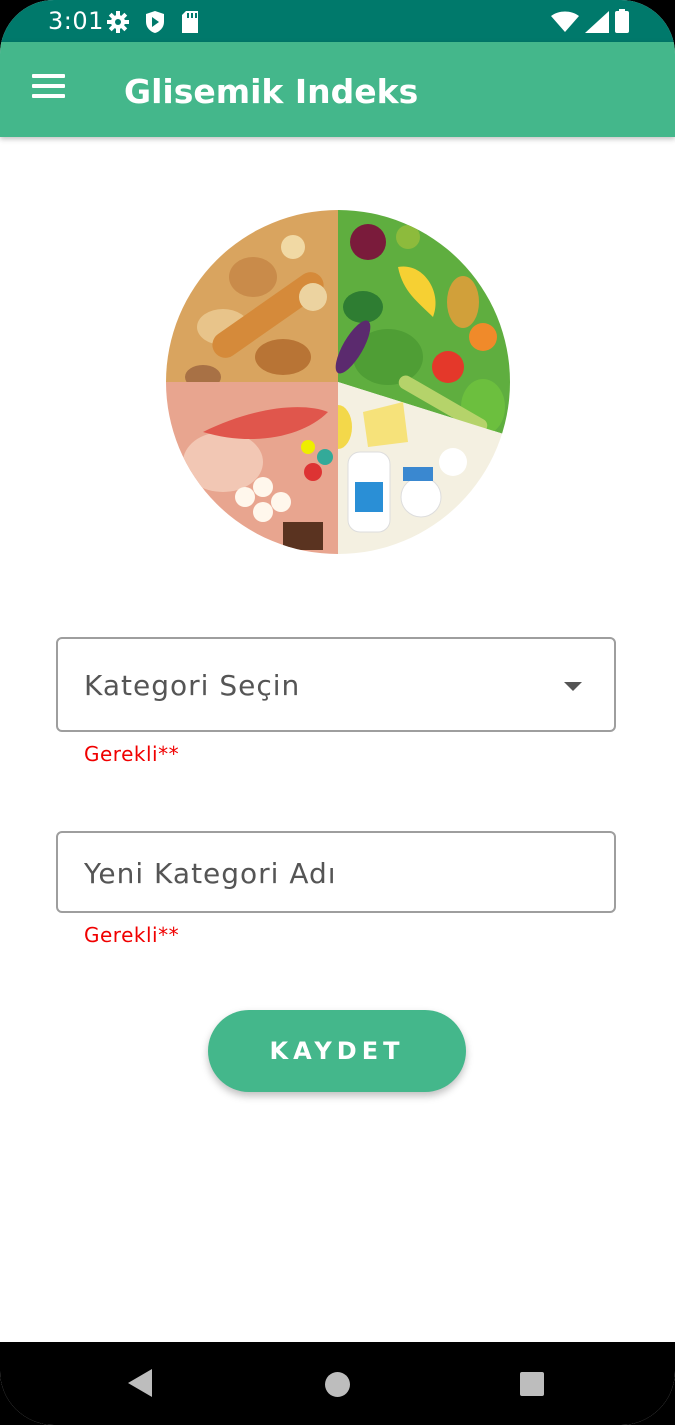  Describe the element at coordinates (76, 21) in the screenshot. I see `status-time: 3:01` at that location.